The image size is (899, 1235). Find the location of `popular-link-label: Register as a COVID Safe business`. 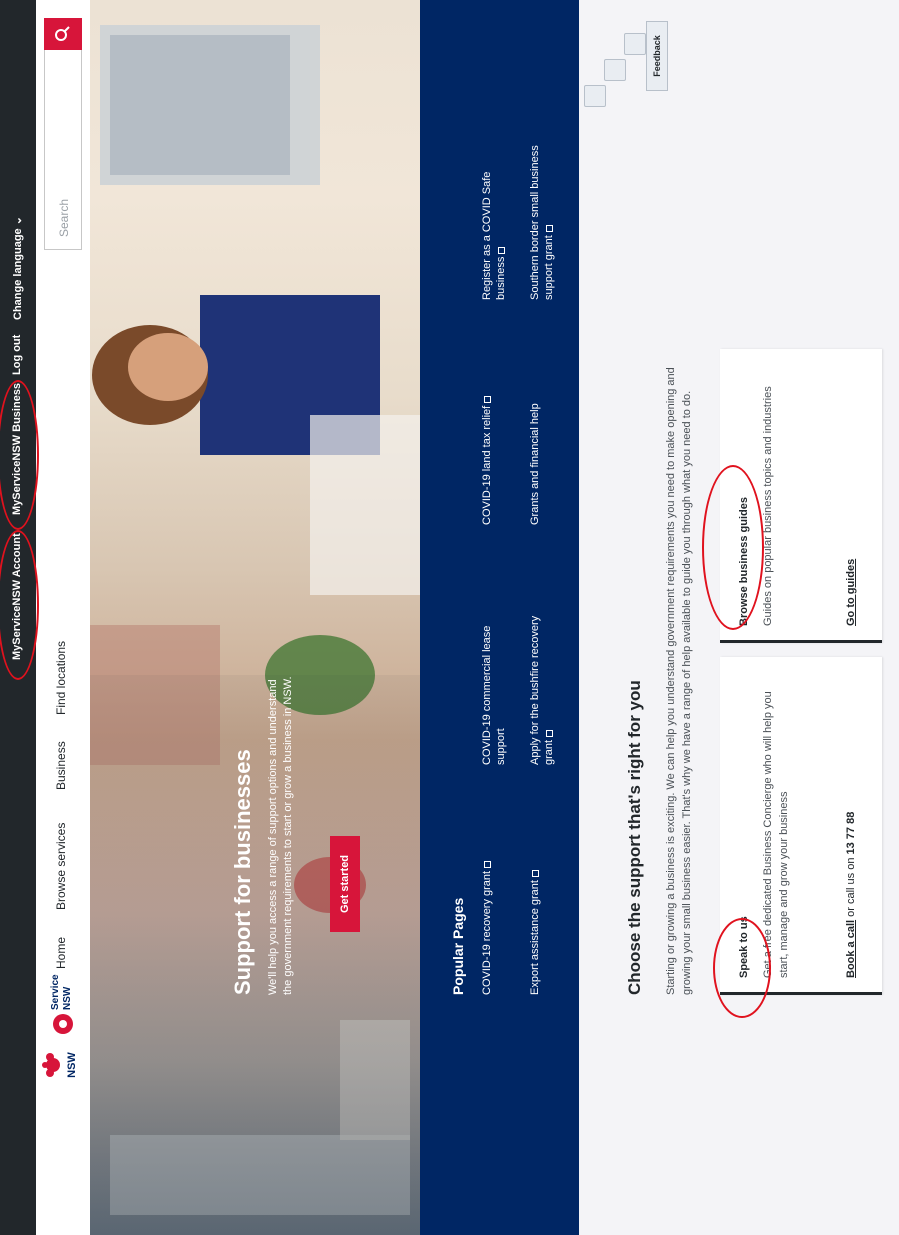

popular-link-label: Register as a COVID Safe business is located at coordinates (494, 235).